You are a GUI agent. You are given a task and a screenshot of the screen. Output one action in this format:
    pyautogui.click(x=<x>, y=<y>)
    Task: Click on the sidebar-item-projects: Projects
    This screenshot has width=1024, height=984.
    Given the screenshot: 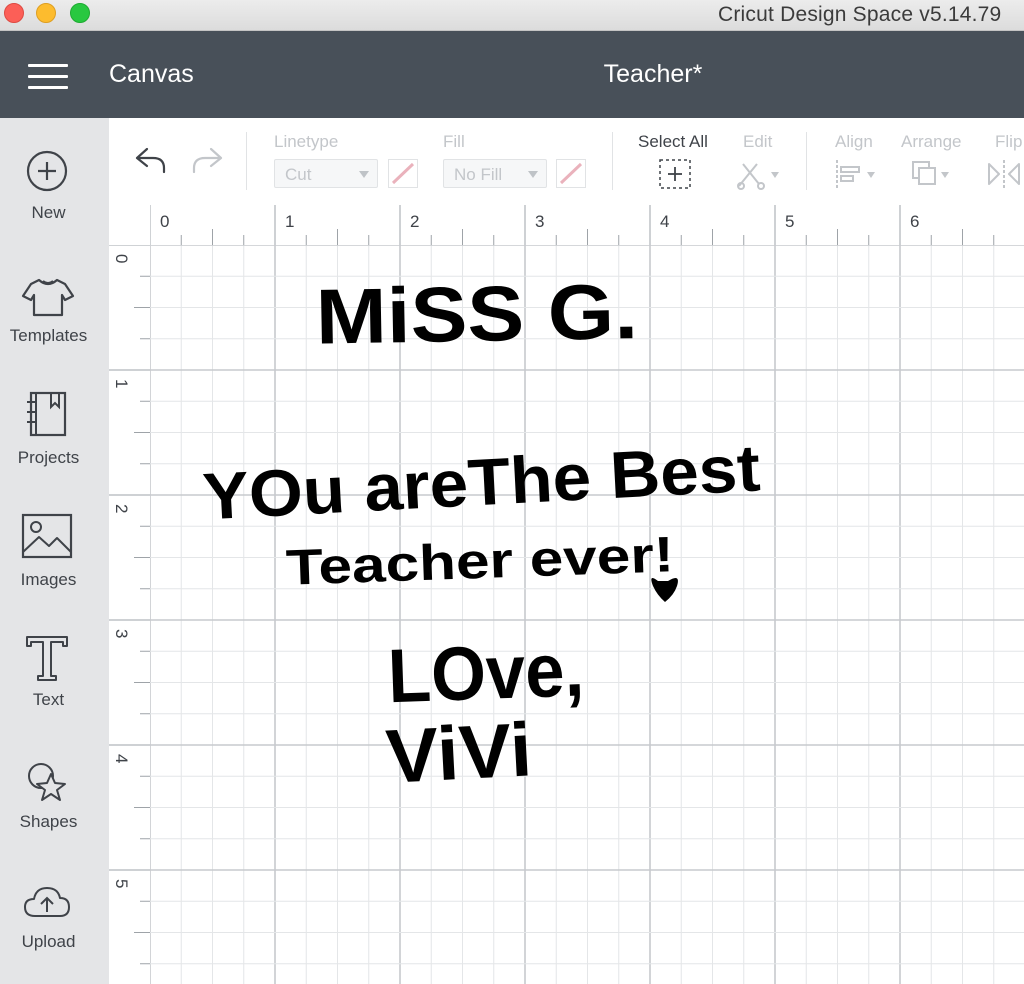 What is the action you would take?
    pyautogui.click(x=54, y=435)
    